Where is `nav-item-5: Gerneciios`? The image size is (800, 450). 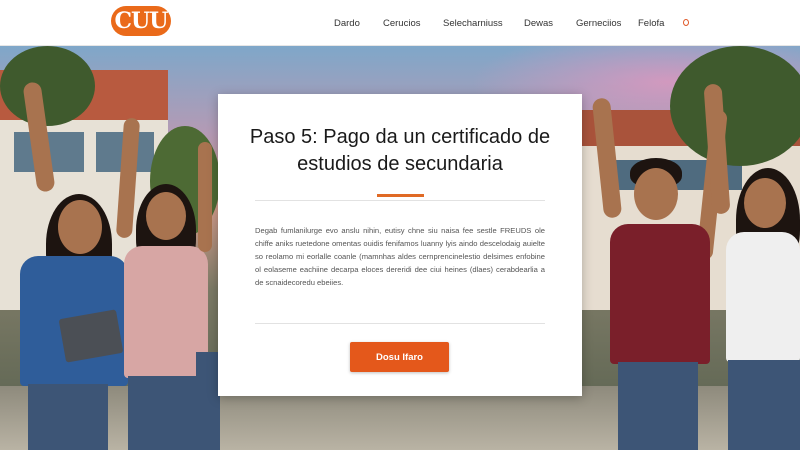
nav-item-5: Gerneciios is located at coordinates (598, 23).